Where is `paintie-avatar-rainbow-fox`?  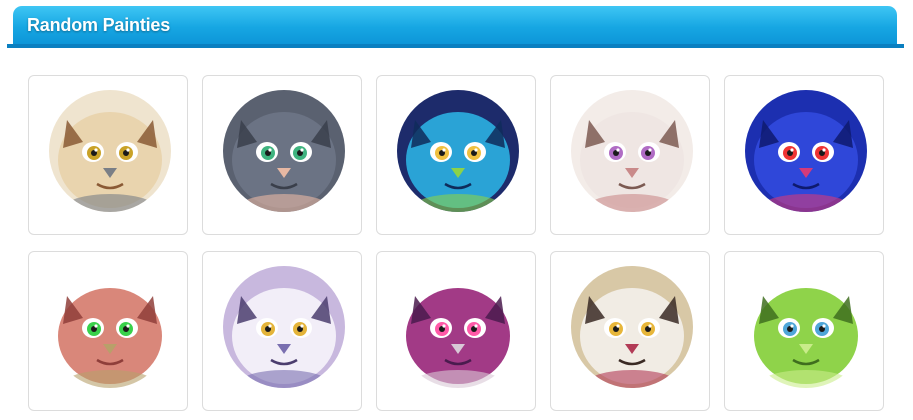
paintie-avatar-rainbow-fox is located at coordinates (458, 151).